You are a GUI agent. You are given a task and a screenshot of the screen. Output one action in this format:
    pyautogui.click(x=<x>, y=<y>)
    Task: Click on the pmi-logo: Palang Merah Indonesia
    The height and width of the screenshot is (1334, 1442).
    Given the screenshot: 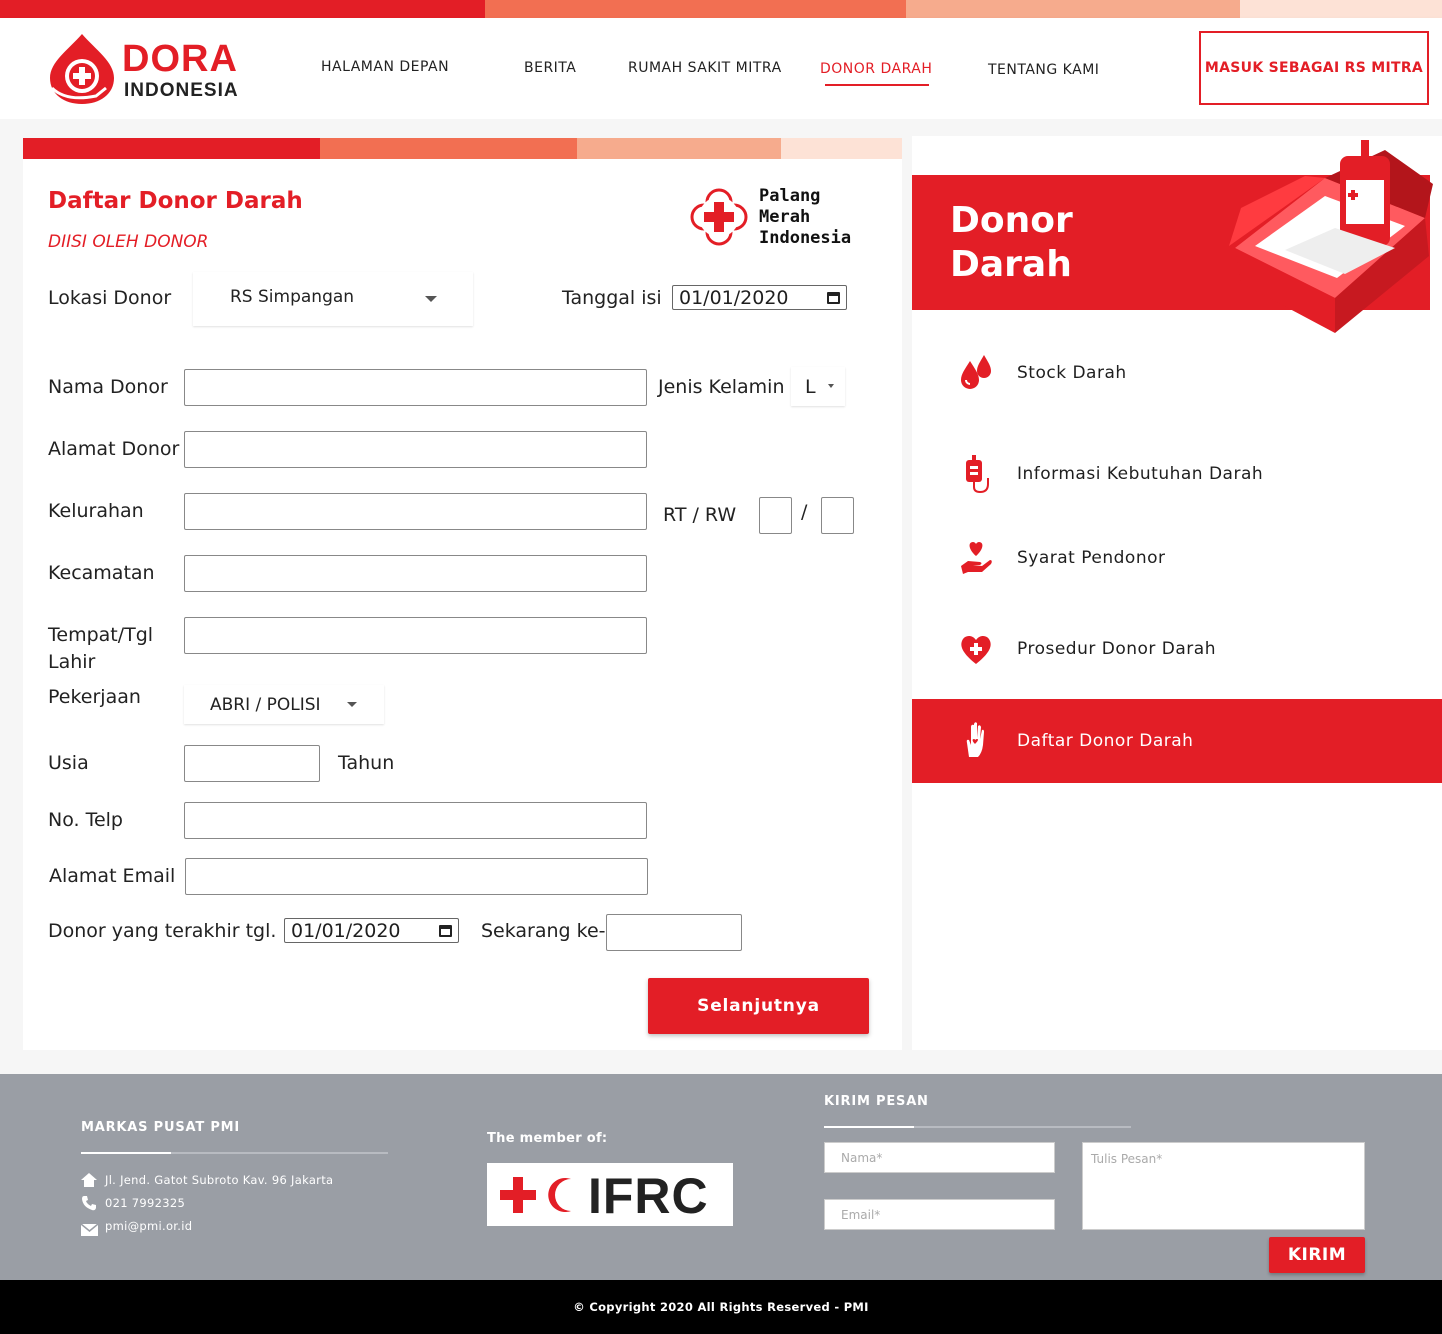 What is the action you would take?
    pyautogui.click(x=771, y=218)
    